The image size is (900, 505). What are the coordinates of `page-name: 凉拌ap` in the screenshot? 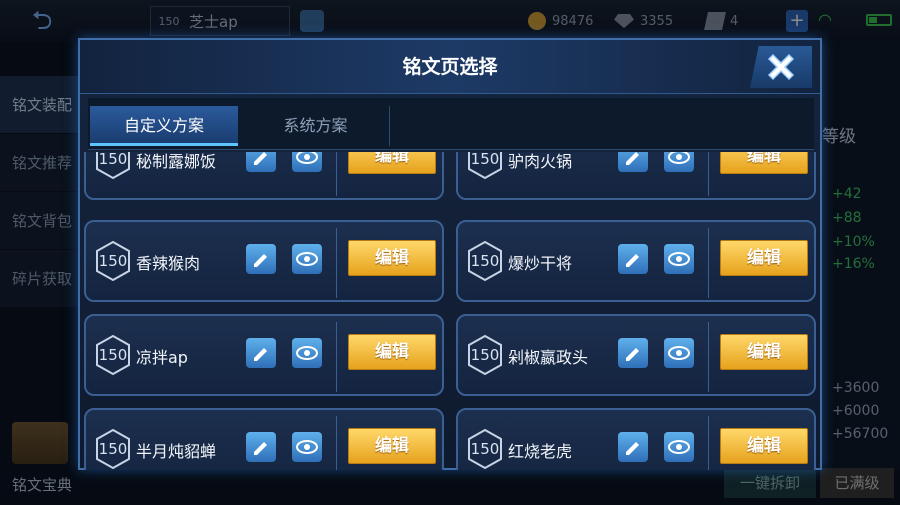 It's located at (162, 357).